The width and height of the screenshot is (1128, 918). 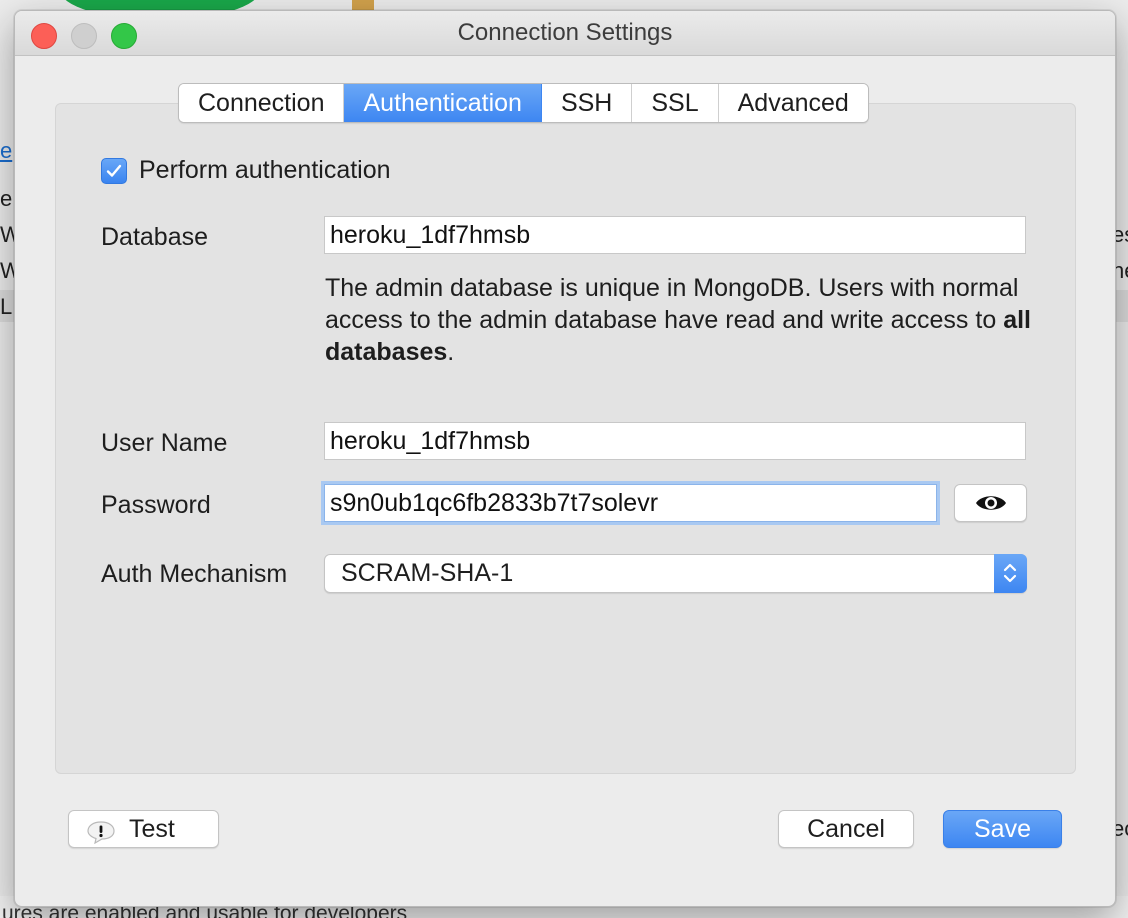 I want to click on checkmark-icon, so click(x=114, y=170).